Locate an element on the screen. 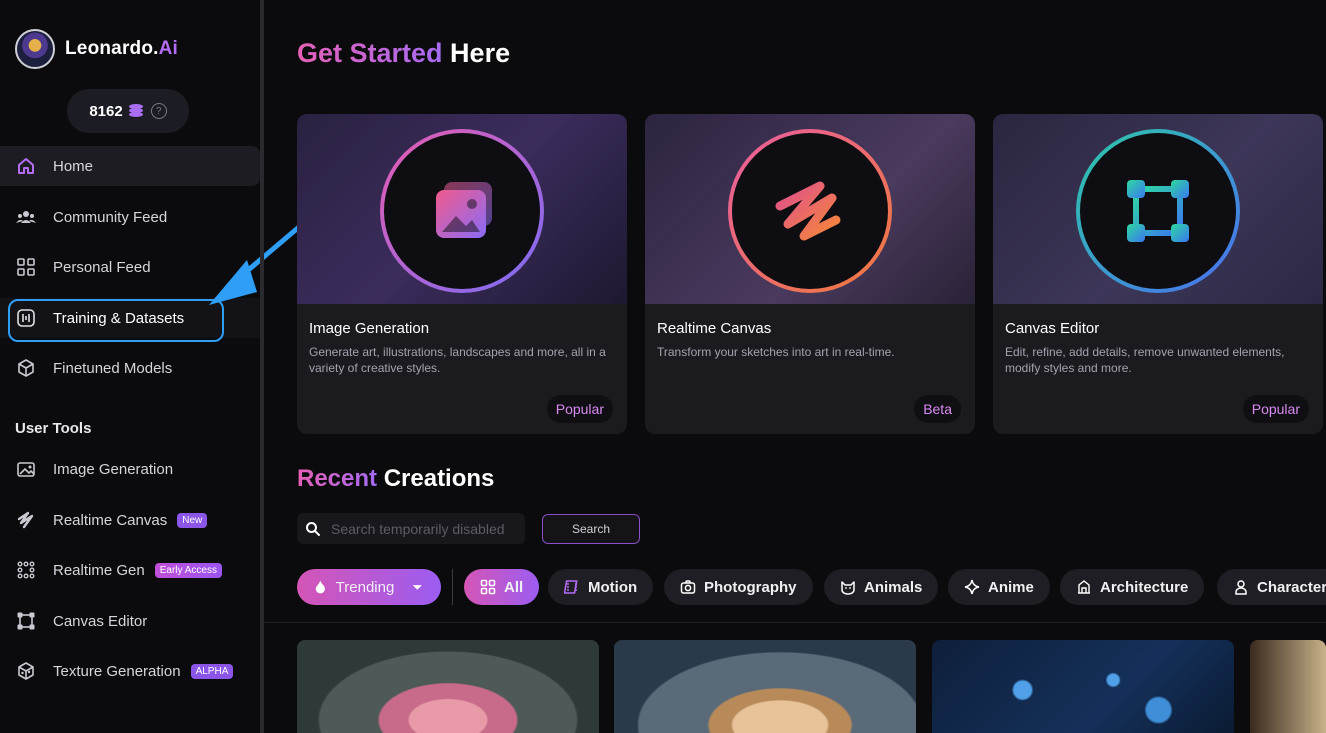 The width and height of the screenshot is (1326, 733). filter-chip-anime: Anime is located at coordinates (999, 587).